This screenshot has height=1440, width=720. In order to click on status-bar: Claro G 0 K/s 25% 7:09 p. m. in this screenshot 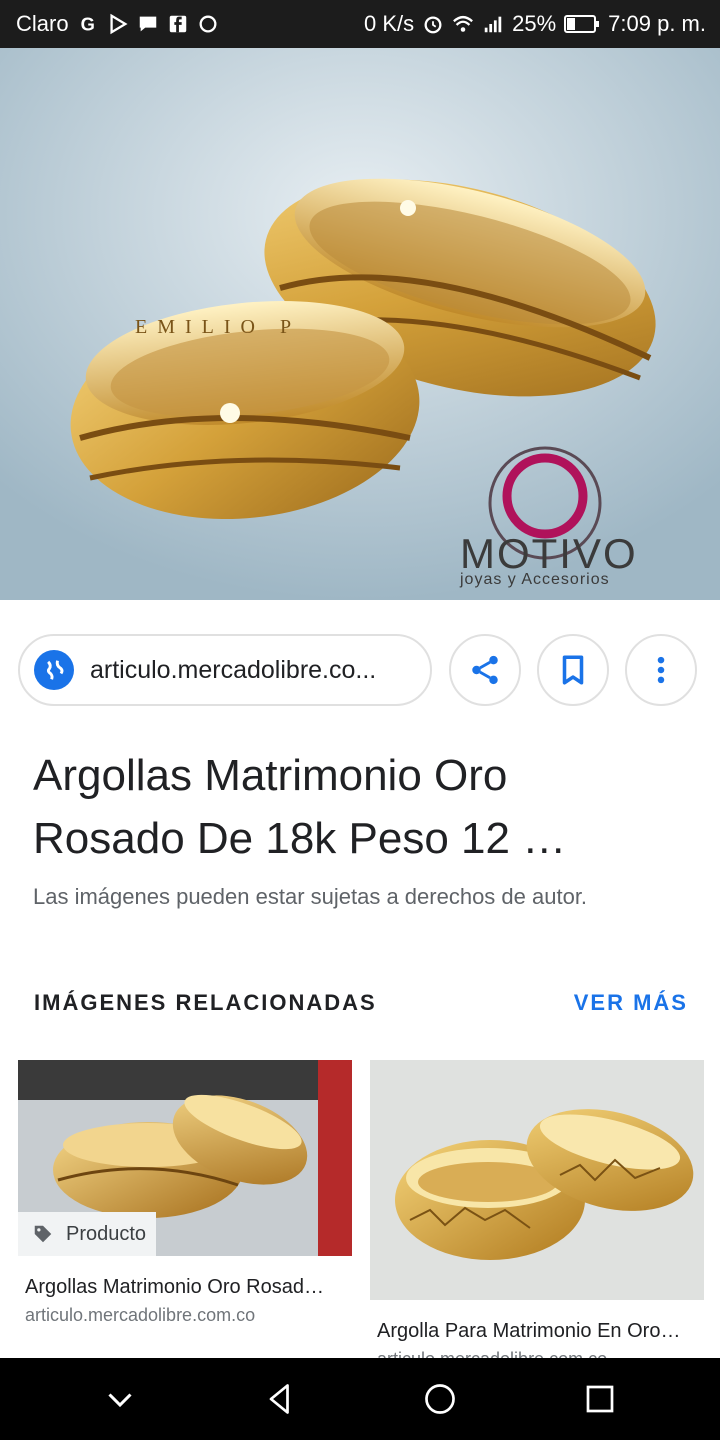, I will do `click(360, 24)`.